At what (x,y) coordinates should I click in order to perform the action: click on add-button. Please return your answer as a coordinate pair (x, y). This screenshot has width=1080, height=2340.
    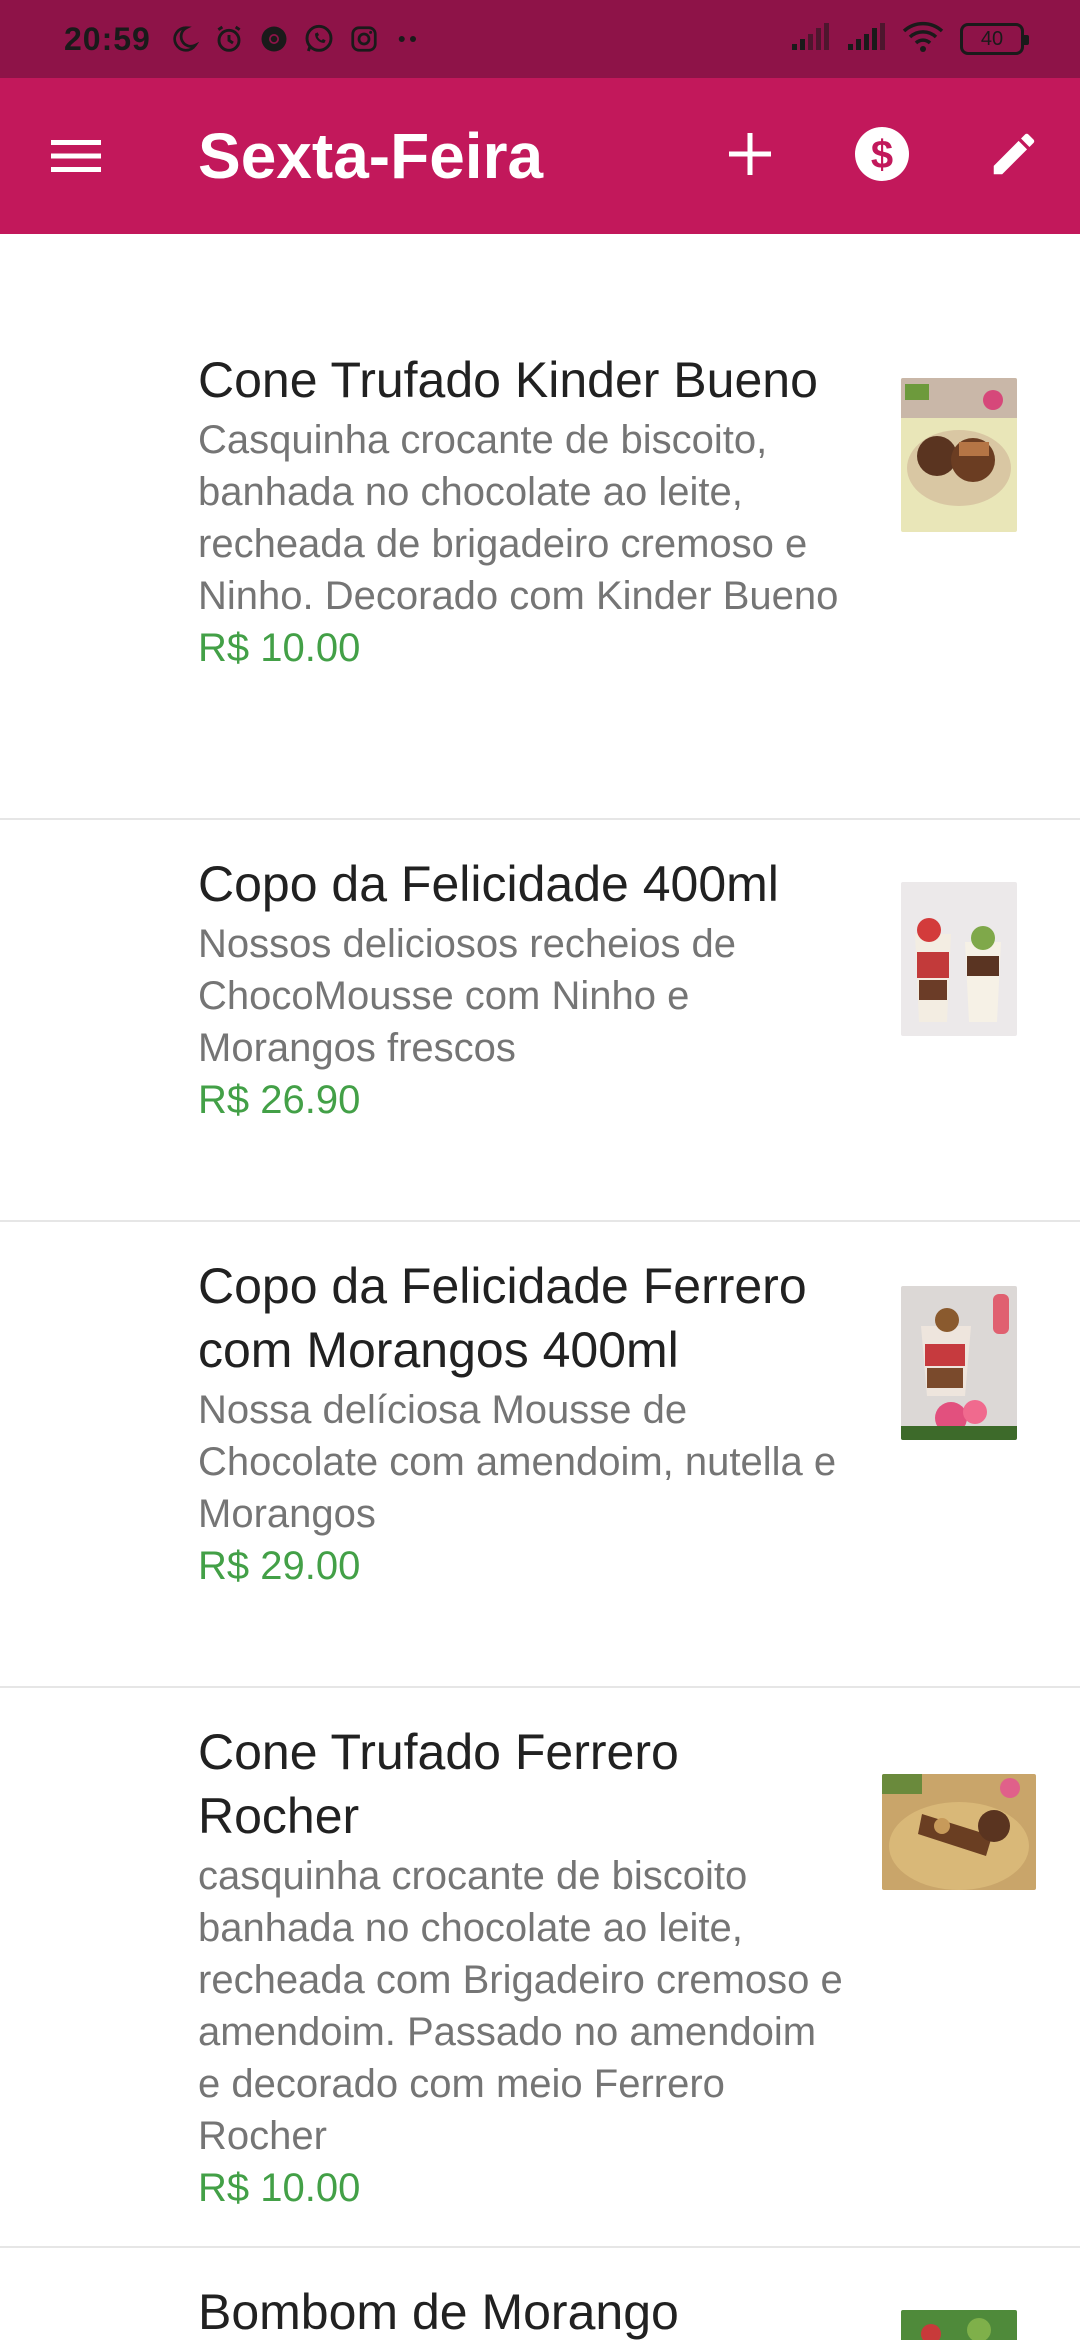
    Looking at the image, I should click on (750, 156).